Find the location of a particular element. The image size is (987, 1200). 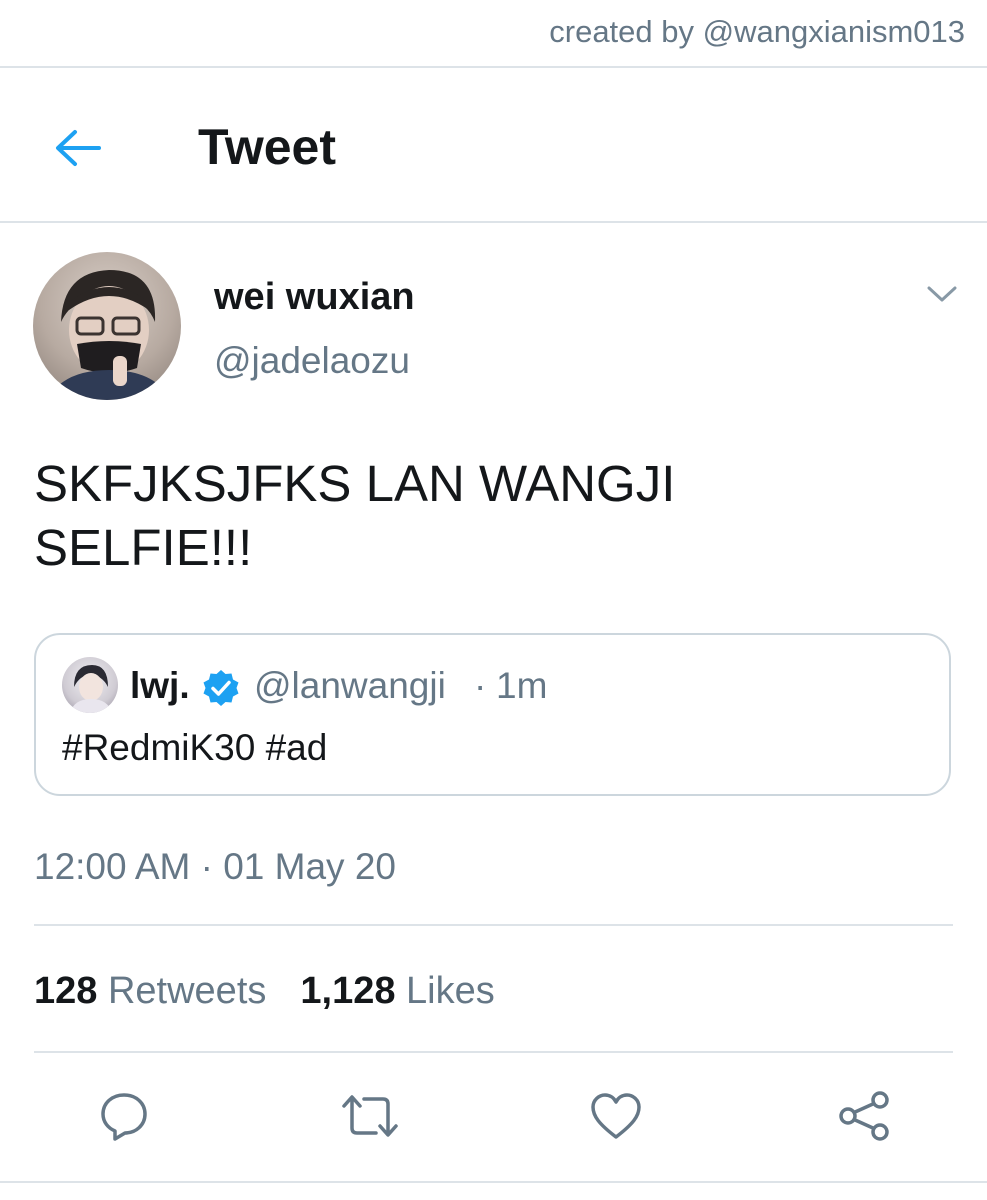

quoted-display-name: lwj. is located at coordinates (160, 685).